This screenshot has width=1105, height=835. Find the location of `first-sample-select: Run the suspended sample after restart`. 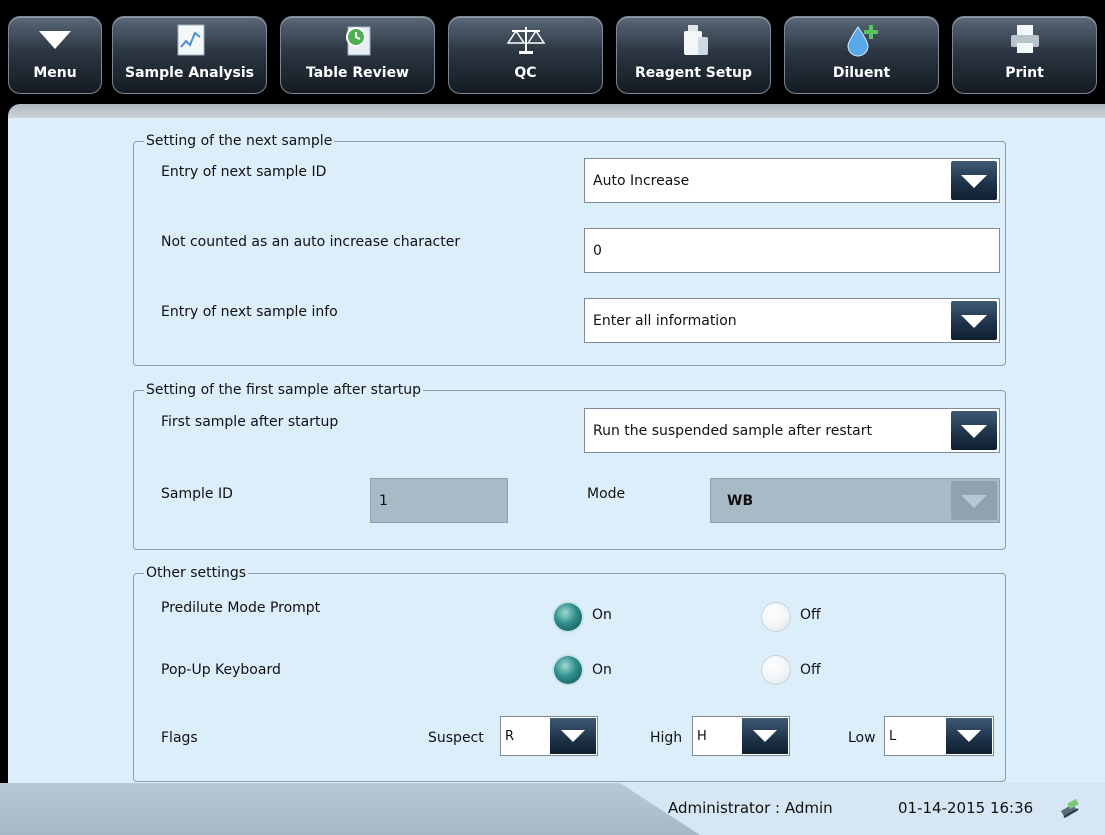

first-sample-select: Run the suspended sample after restart is located at coordinates (792, 430).